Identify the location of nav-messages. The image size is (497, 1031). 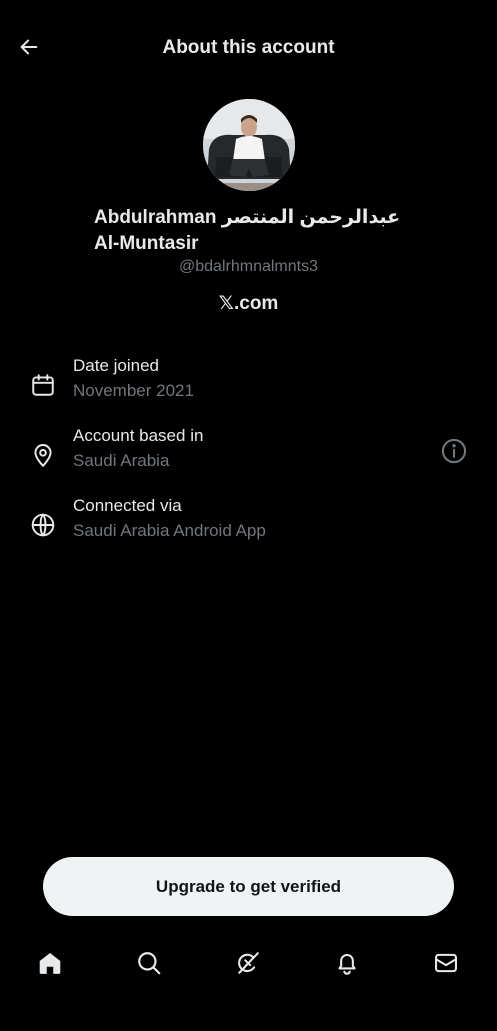
(446, 963).